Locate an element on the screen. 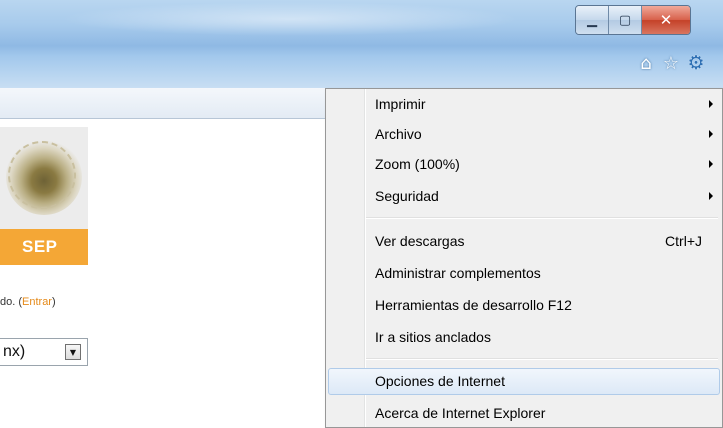 The width and height of the screenshot is (723, 428). menu-item-label: Administrar complementos is located at coordinates (458, 273).